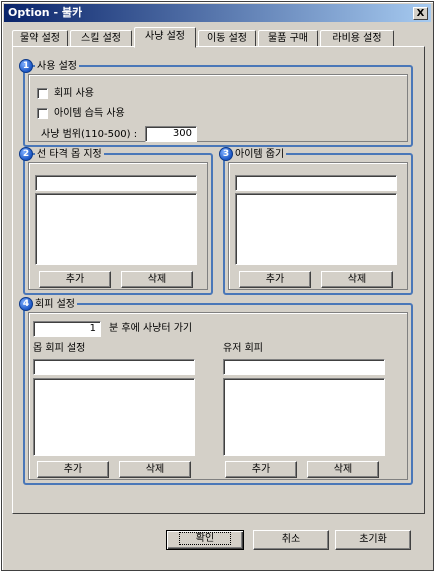  Describe the element at coordinates (67, 329) in the screenshot. I see `evade-minutes-input: 1` at that location.